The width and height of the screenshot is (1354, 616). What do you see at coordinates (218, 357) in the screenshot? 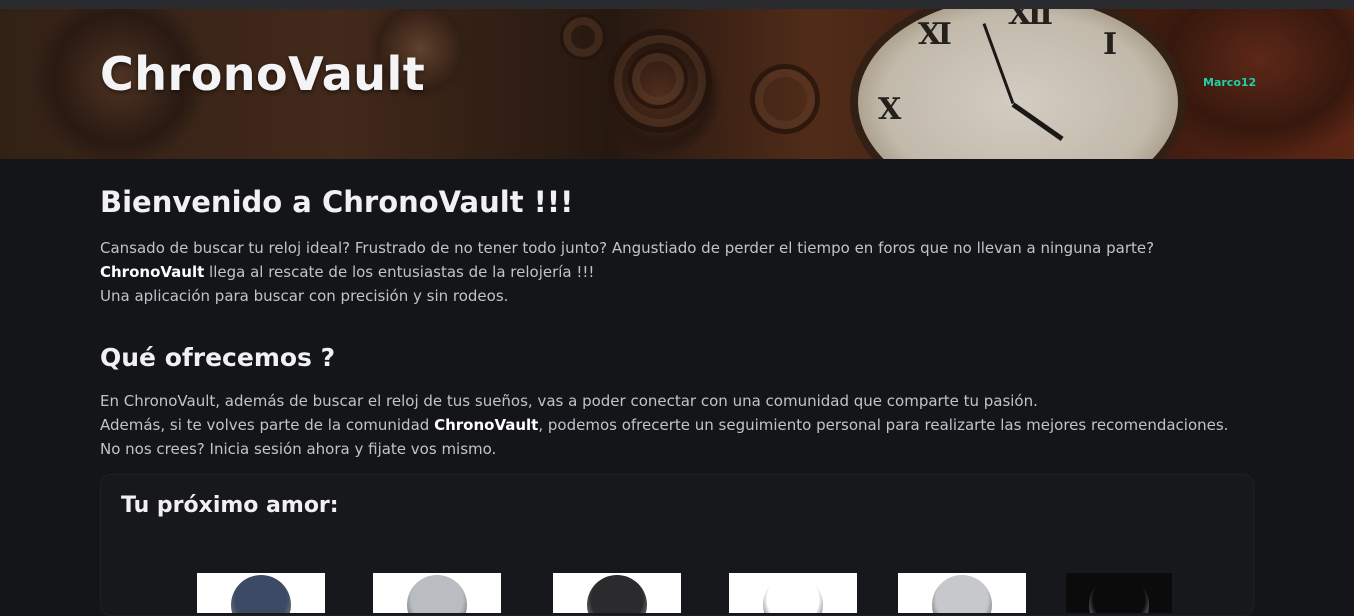
I see `offer-heading: Qué ofrecemos ?` at bounding box center [218, 357].